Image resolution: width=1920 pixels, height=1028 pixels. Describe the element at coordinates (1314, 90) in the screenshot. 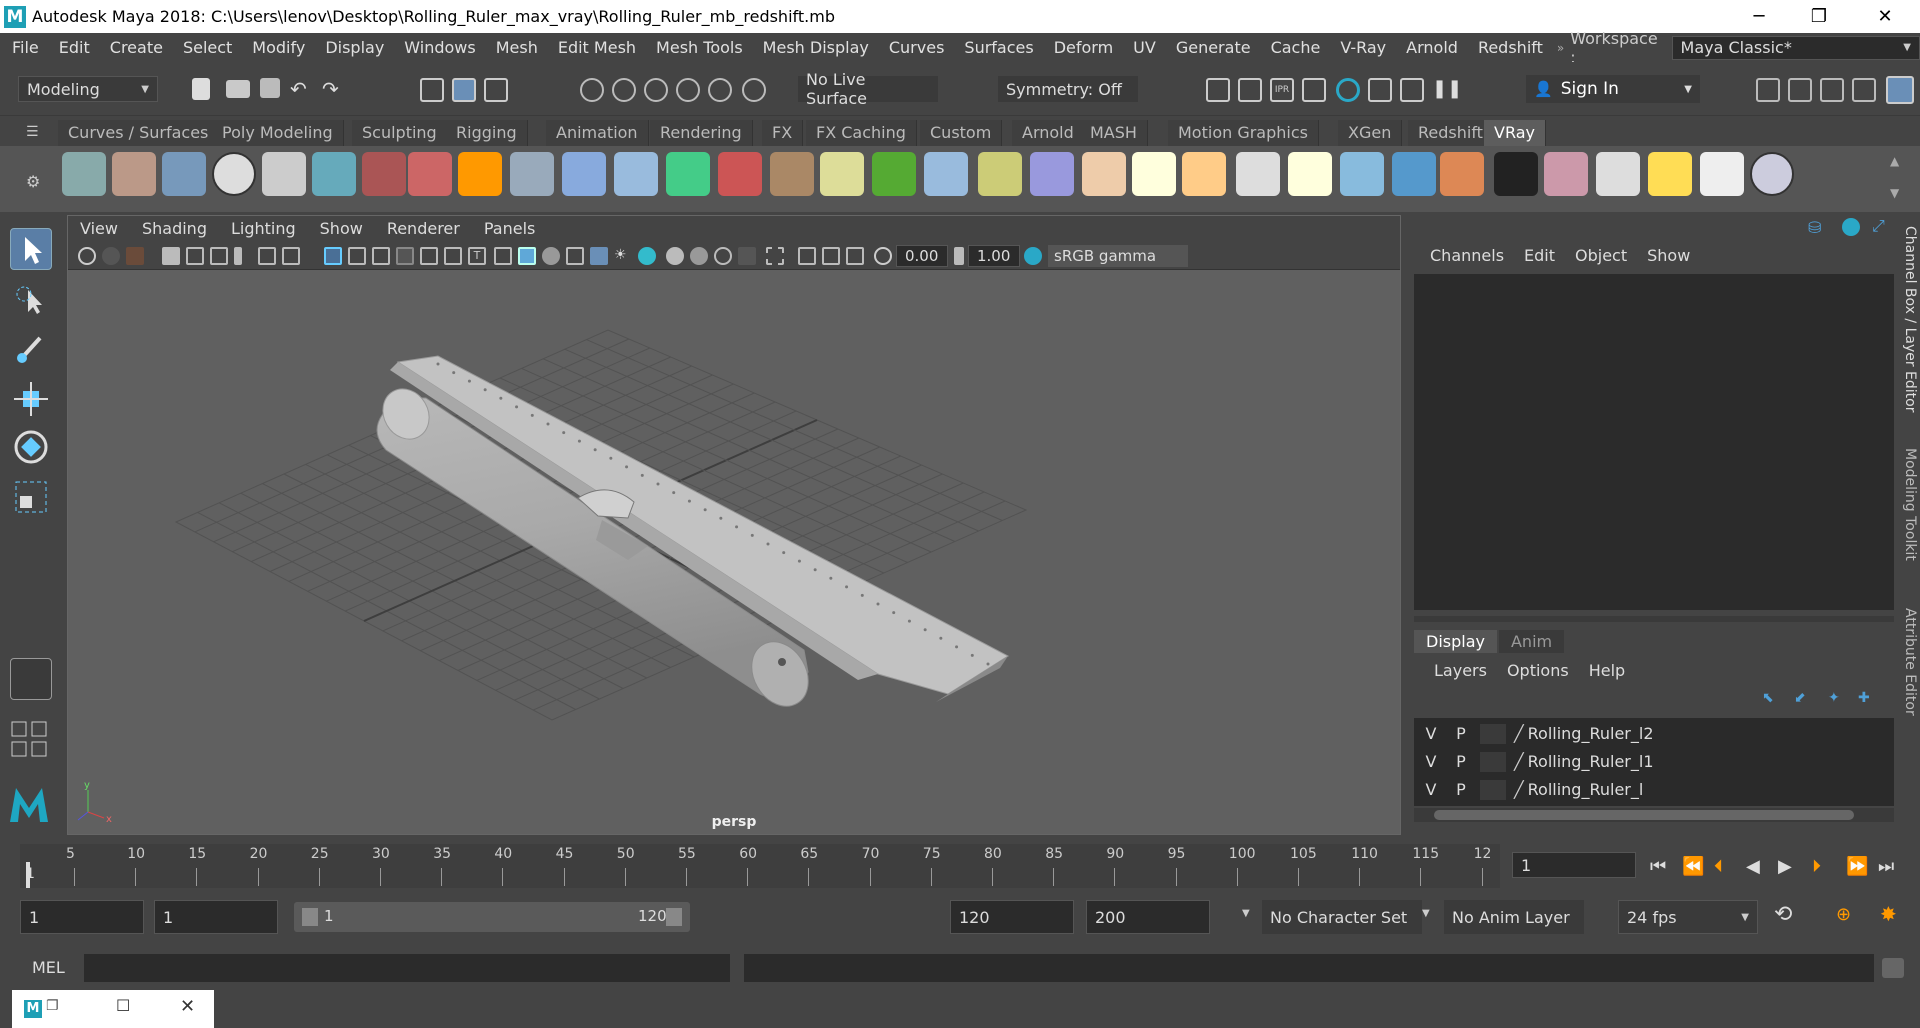

I see `render-settings-icon` at that location.